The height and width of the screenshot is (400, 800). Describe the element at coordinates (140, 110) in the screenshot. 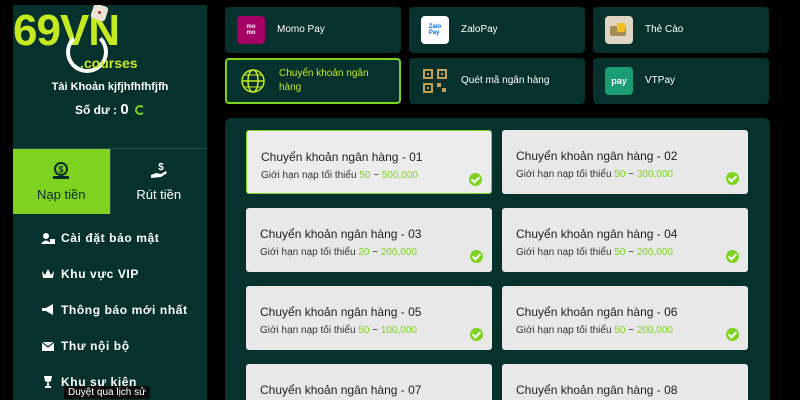

I see `refresh-icon` at that location.